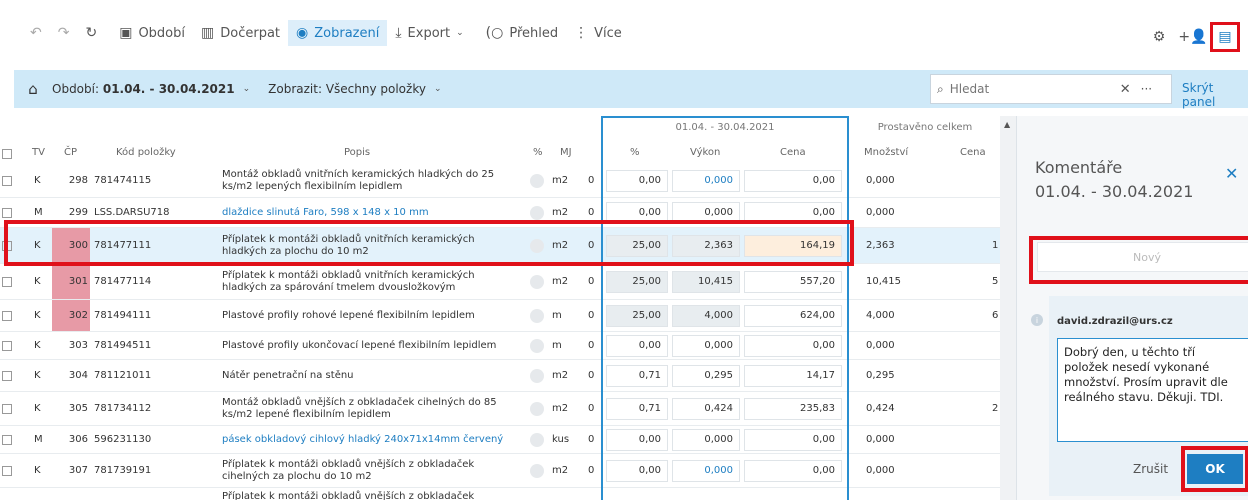 This screenshot has width=1248, height=500. I want to click on built-column-group-header: Prostavěno celkem, so click(925, 127).